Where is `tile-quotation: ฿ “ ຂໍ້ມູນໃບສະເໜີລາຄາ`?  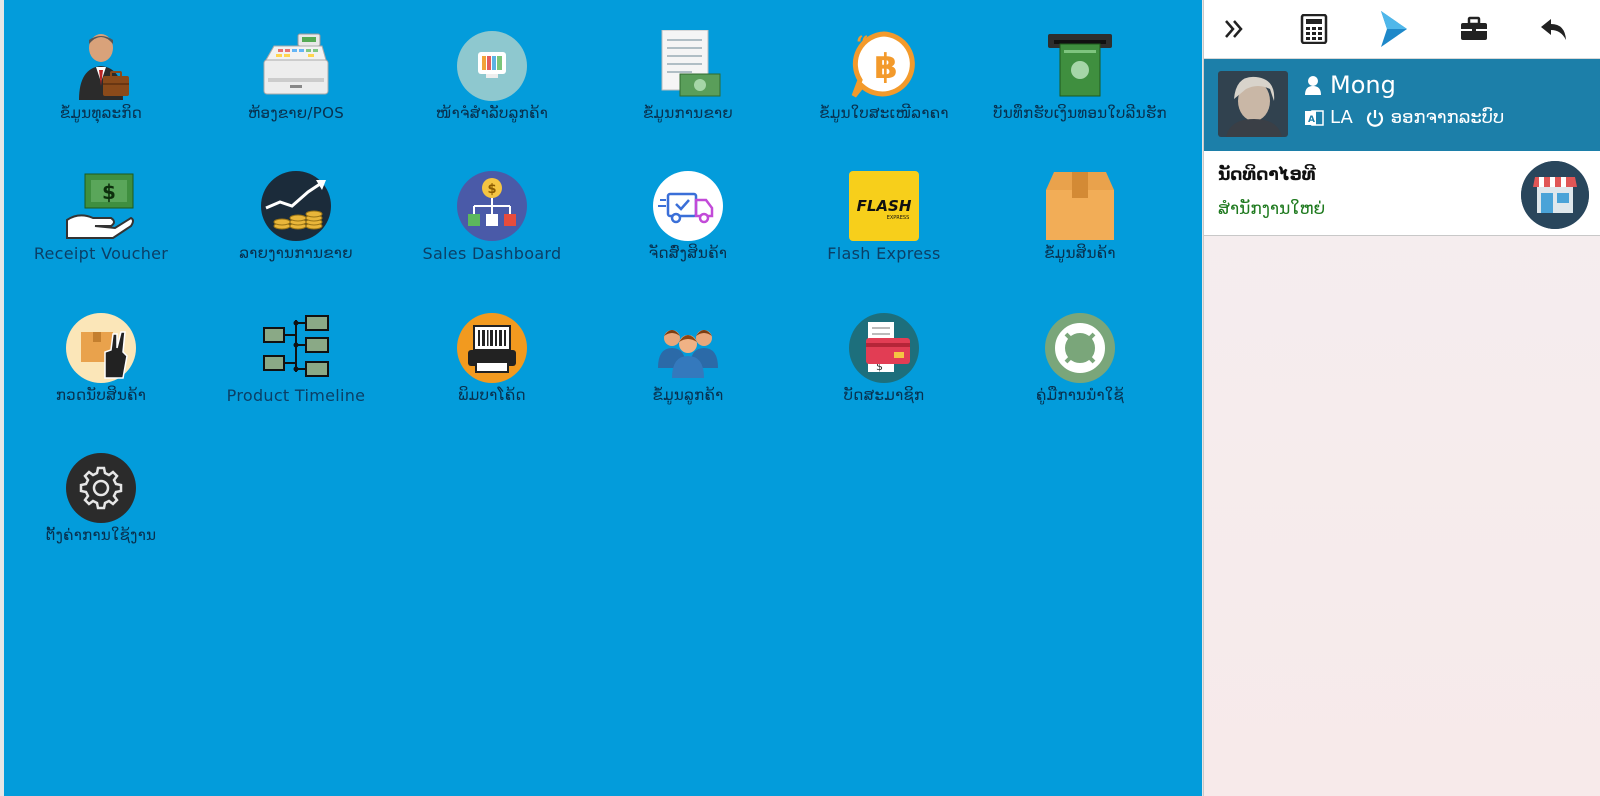
tile-quotation: ฿ “ ຂໍ້ມູນໃບສະເໜີລາຄາ is located at coordinates (884, 76).